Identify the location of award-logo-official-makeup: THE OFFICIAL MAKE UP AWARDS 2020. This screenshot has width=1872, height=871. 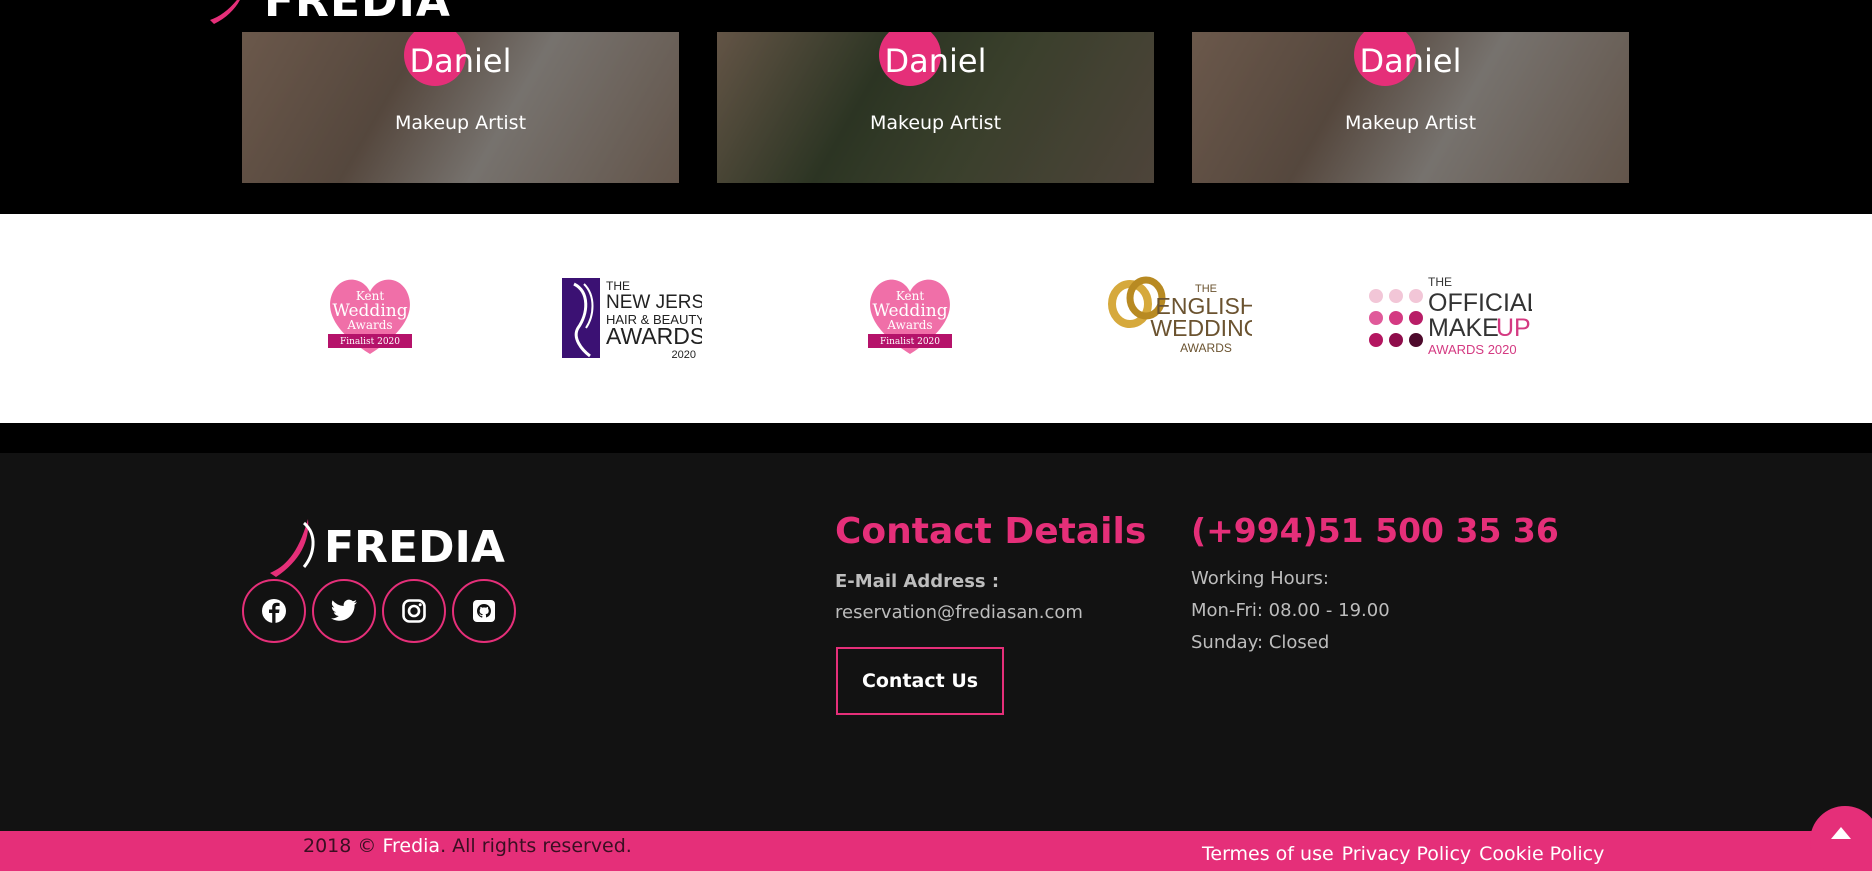
(1453, 315).